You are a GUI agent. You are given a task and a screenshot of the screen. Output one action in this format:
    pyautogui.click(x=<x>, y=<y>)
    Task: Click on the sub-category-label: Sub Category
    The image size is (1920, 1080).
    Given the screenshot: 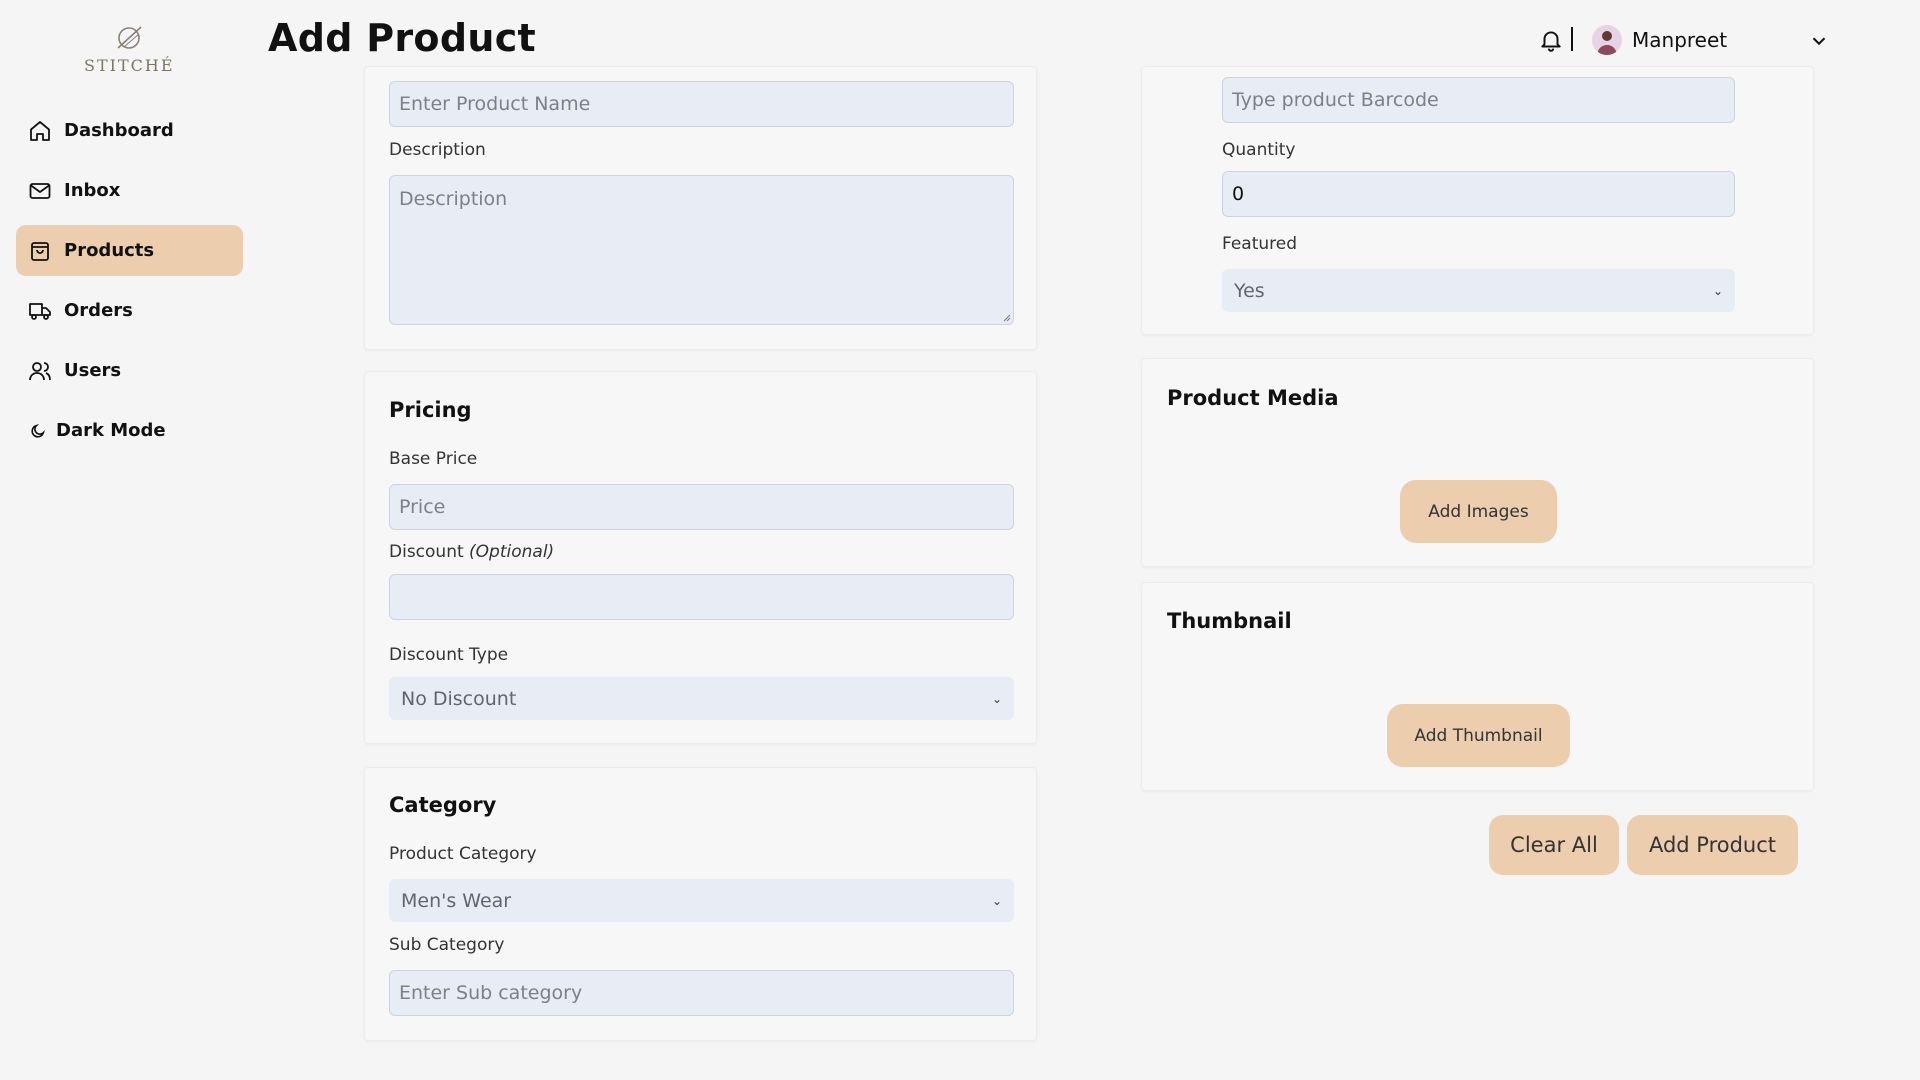 What is the action you would take?
    pyautogui.click(x=447, y=945)
    